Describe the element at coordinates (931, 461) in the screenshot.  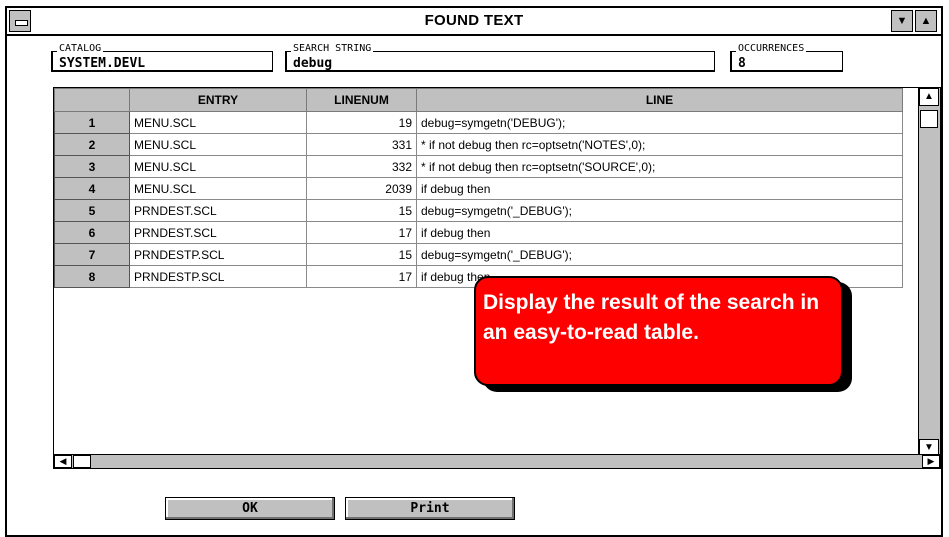
I see `scroll-right-arrow-icon: ▶` at that location.